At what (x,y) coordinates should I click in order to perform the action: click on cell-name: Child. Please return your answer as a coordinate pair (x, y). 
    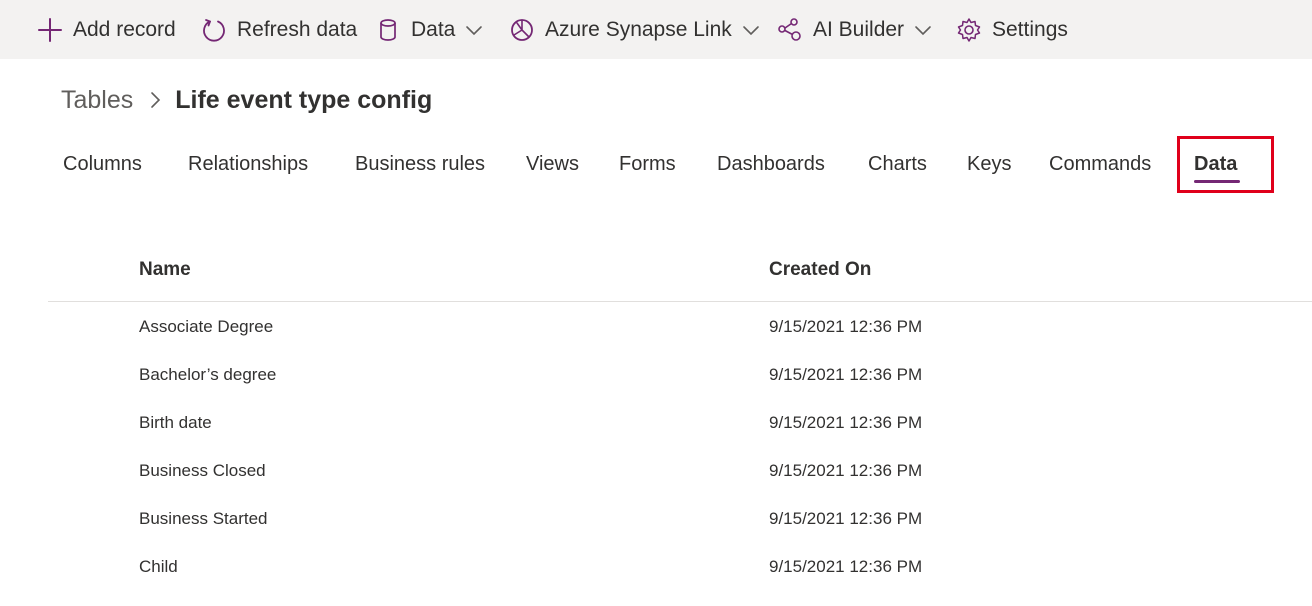
    Looking at the image, I should click on (158, 567).